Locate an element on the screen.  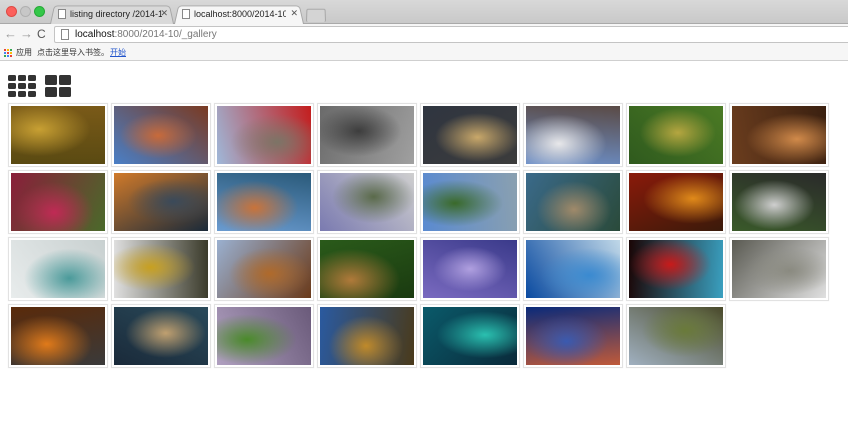
tab-title: listing directory /2014-10 is located at coordinates (116, 14).